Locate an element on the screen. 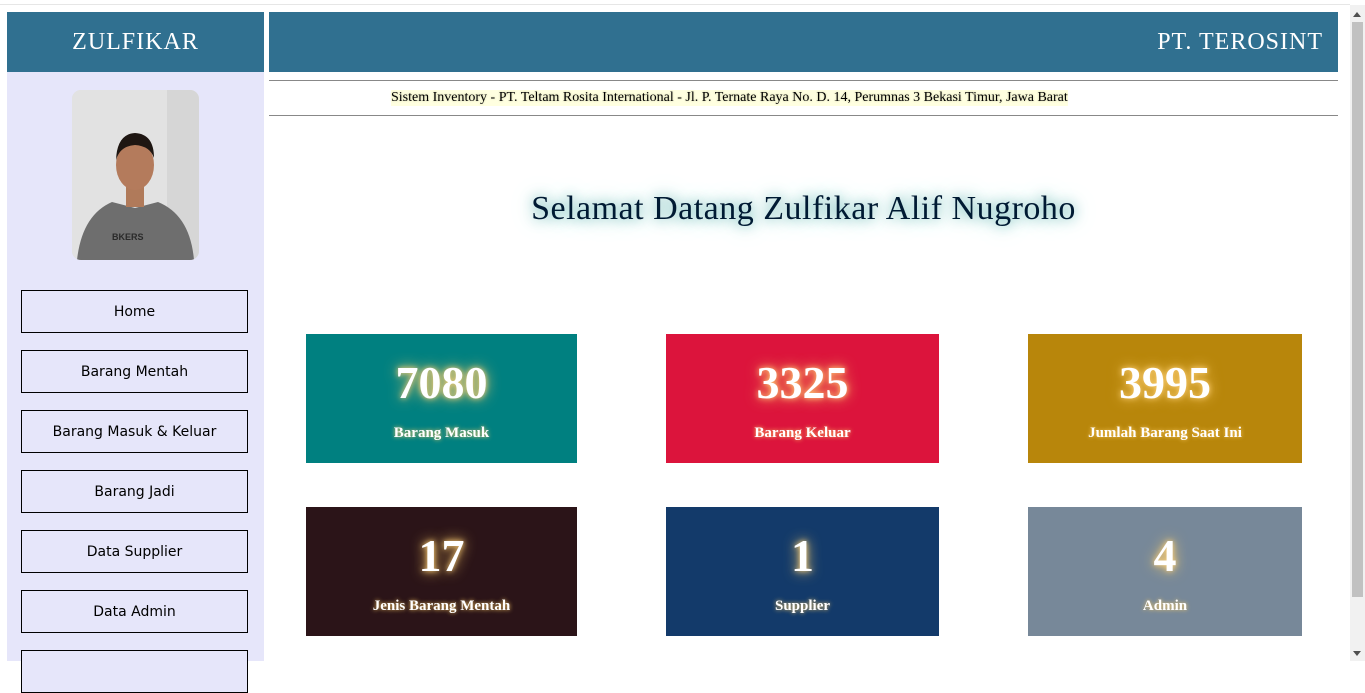 The image size is (1365, 693). menu-item-label: Home is located at coordinates (134, 311).